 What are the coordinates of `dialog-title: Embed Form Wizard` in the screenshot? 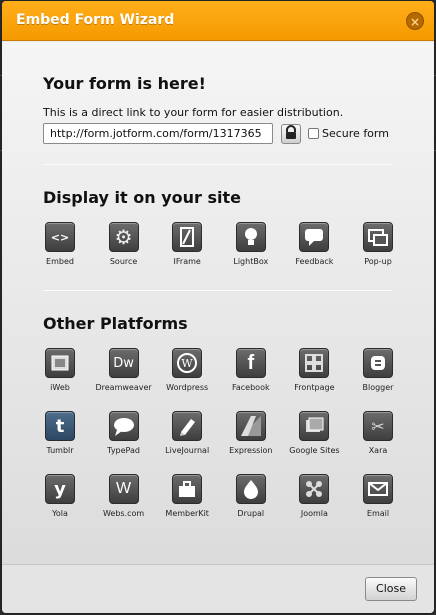 It's located at (95, 20).